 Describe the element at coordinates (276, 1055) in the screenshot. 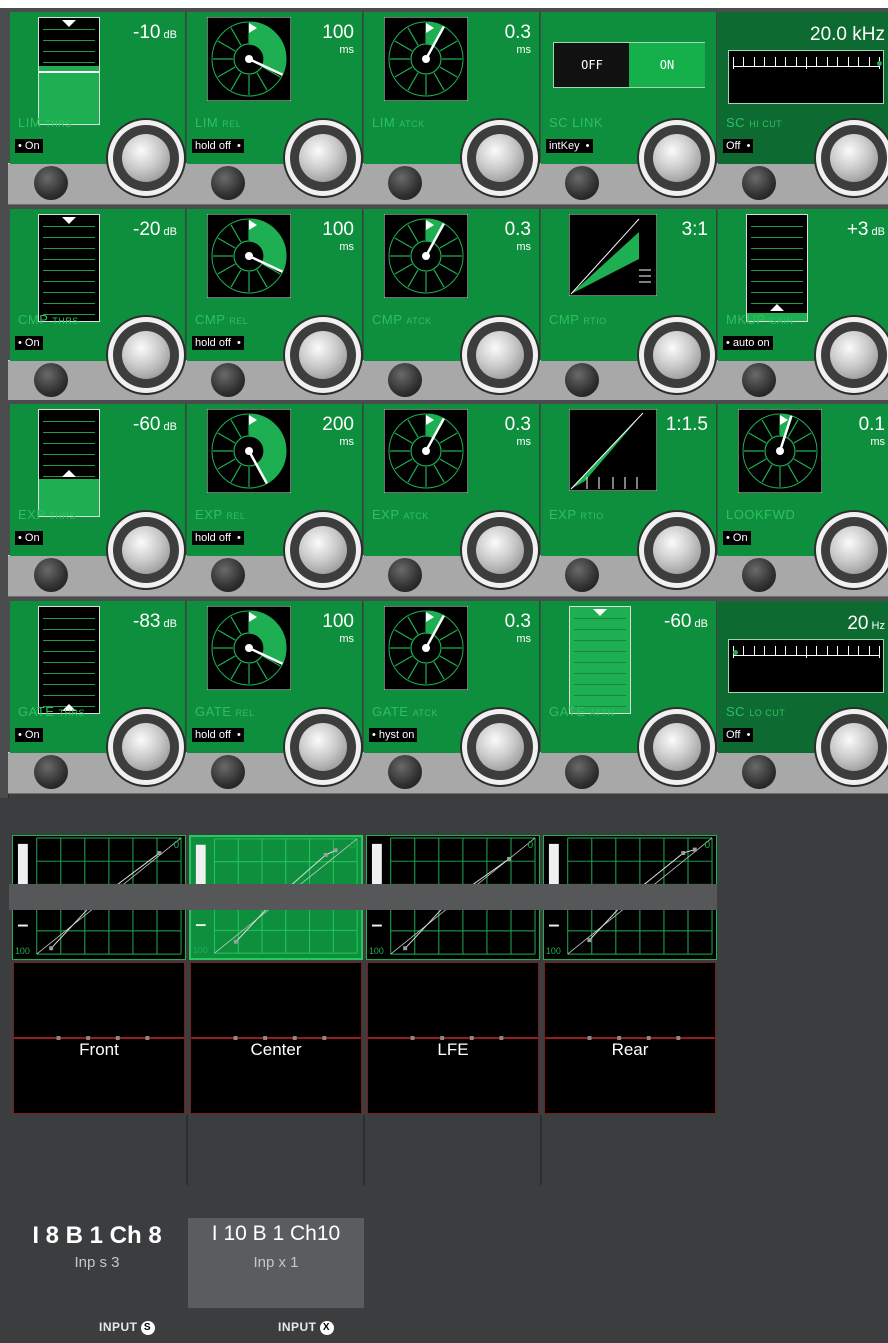

I see `channel-name: Center` at that location.